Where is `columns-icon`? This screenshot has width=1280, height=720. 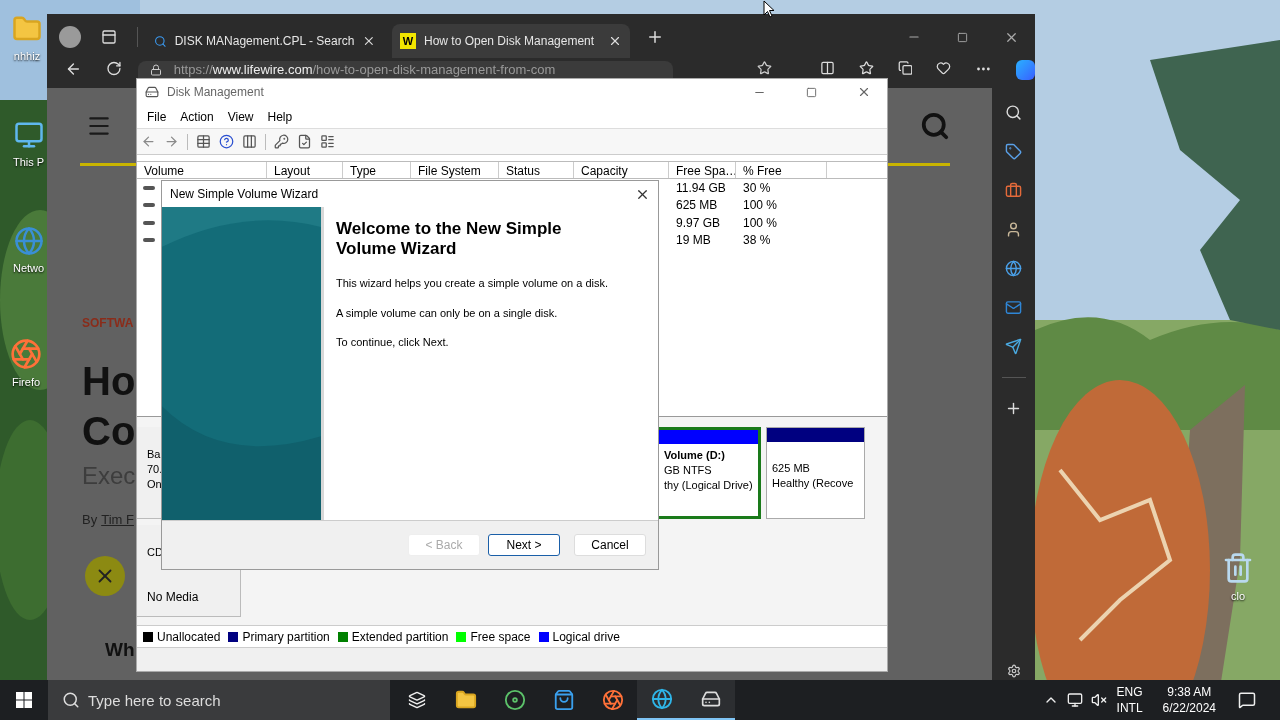
columns-icon is located at coordinates (249, 141).